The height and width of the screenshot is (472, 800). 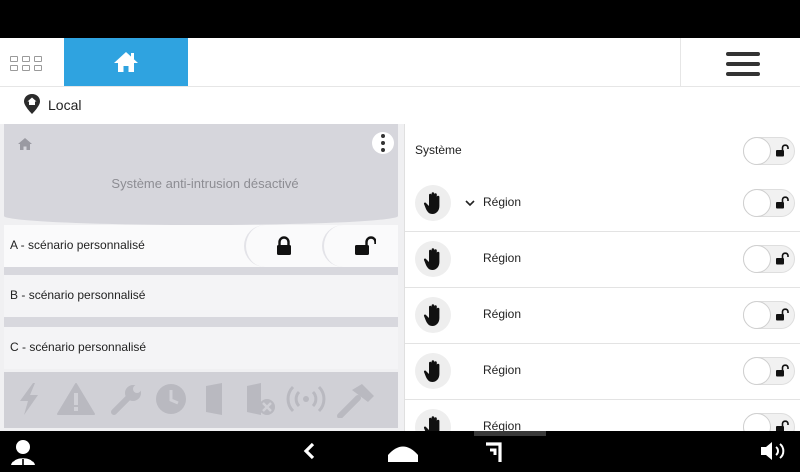 What do you see at coordinates (309, 451) in the screenshot?
I see `back-icon` at bounding box center [309, 451].